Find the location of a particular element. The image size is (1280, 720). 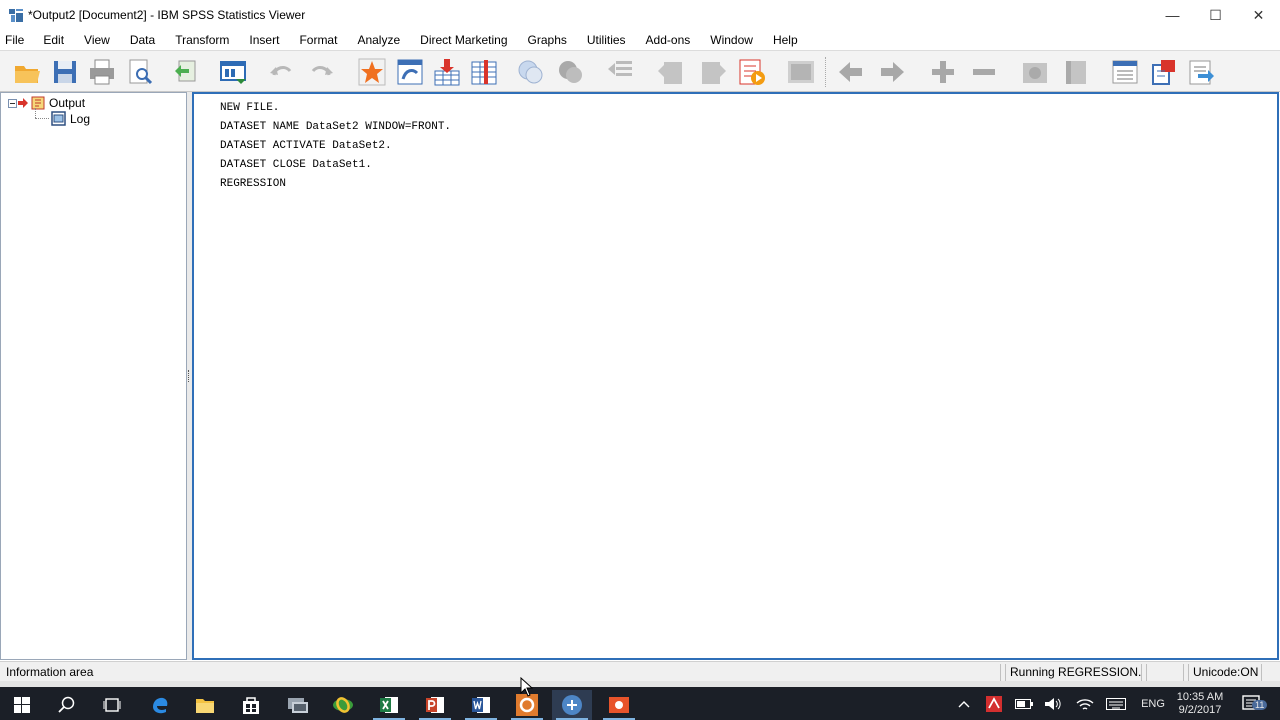

export-icon is located at coordinates (186, 72).